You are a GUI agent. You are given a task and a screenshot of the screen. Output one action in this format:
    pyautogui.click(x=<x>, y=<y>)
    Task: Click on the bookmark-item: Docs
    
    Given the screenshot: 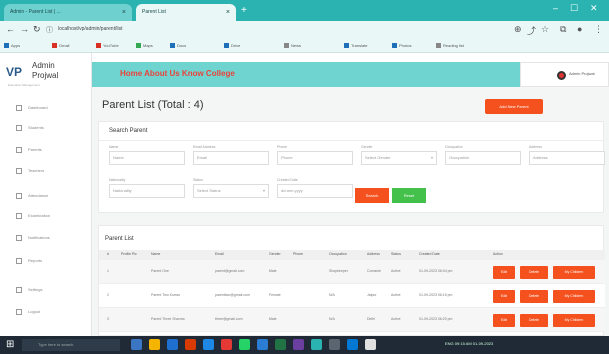 What is the action you would take?
    pyautogui.click(x=195, y=46)
    